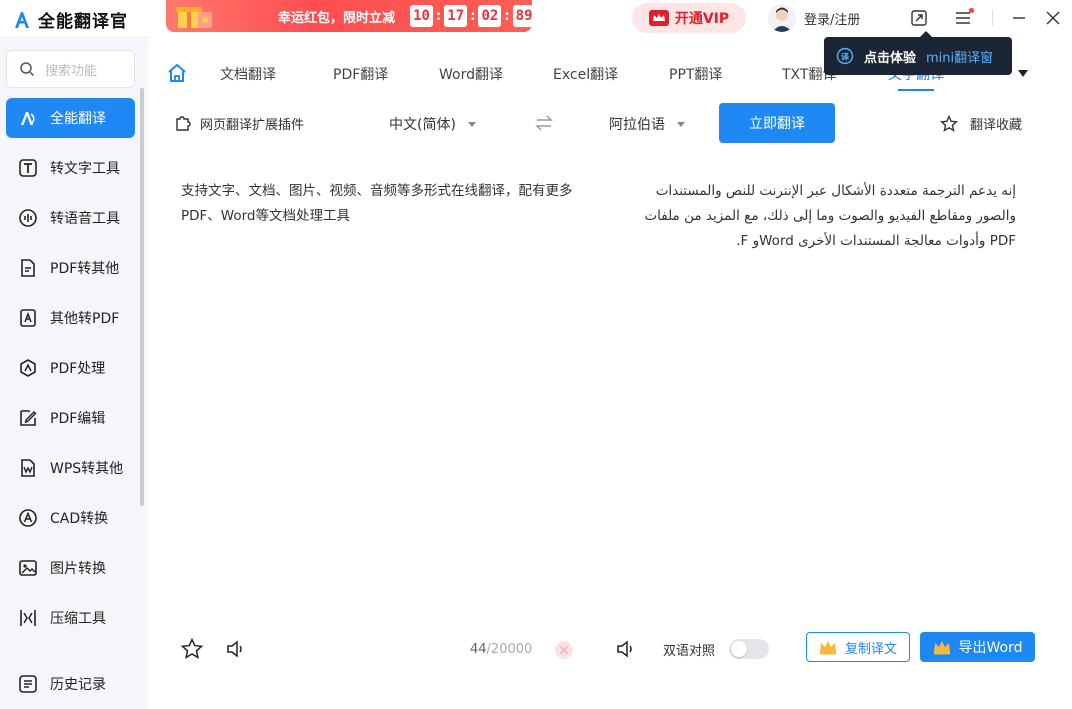 This screenshot has width=1072, height=709. I want to click on swap-icon, so click(544, 123).